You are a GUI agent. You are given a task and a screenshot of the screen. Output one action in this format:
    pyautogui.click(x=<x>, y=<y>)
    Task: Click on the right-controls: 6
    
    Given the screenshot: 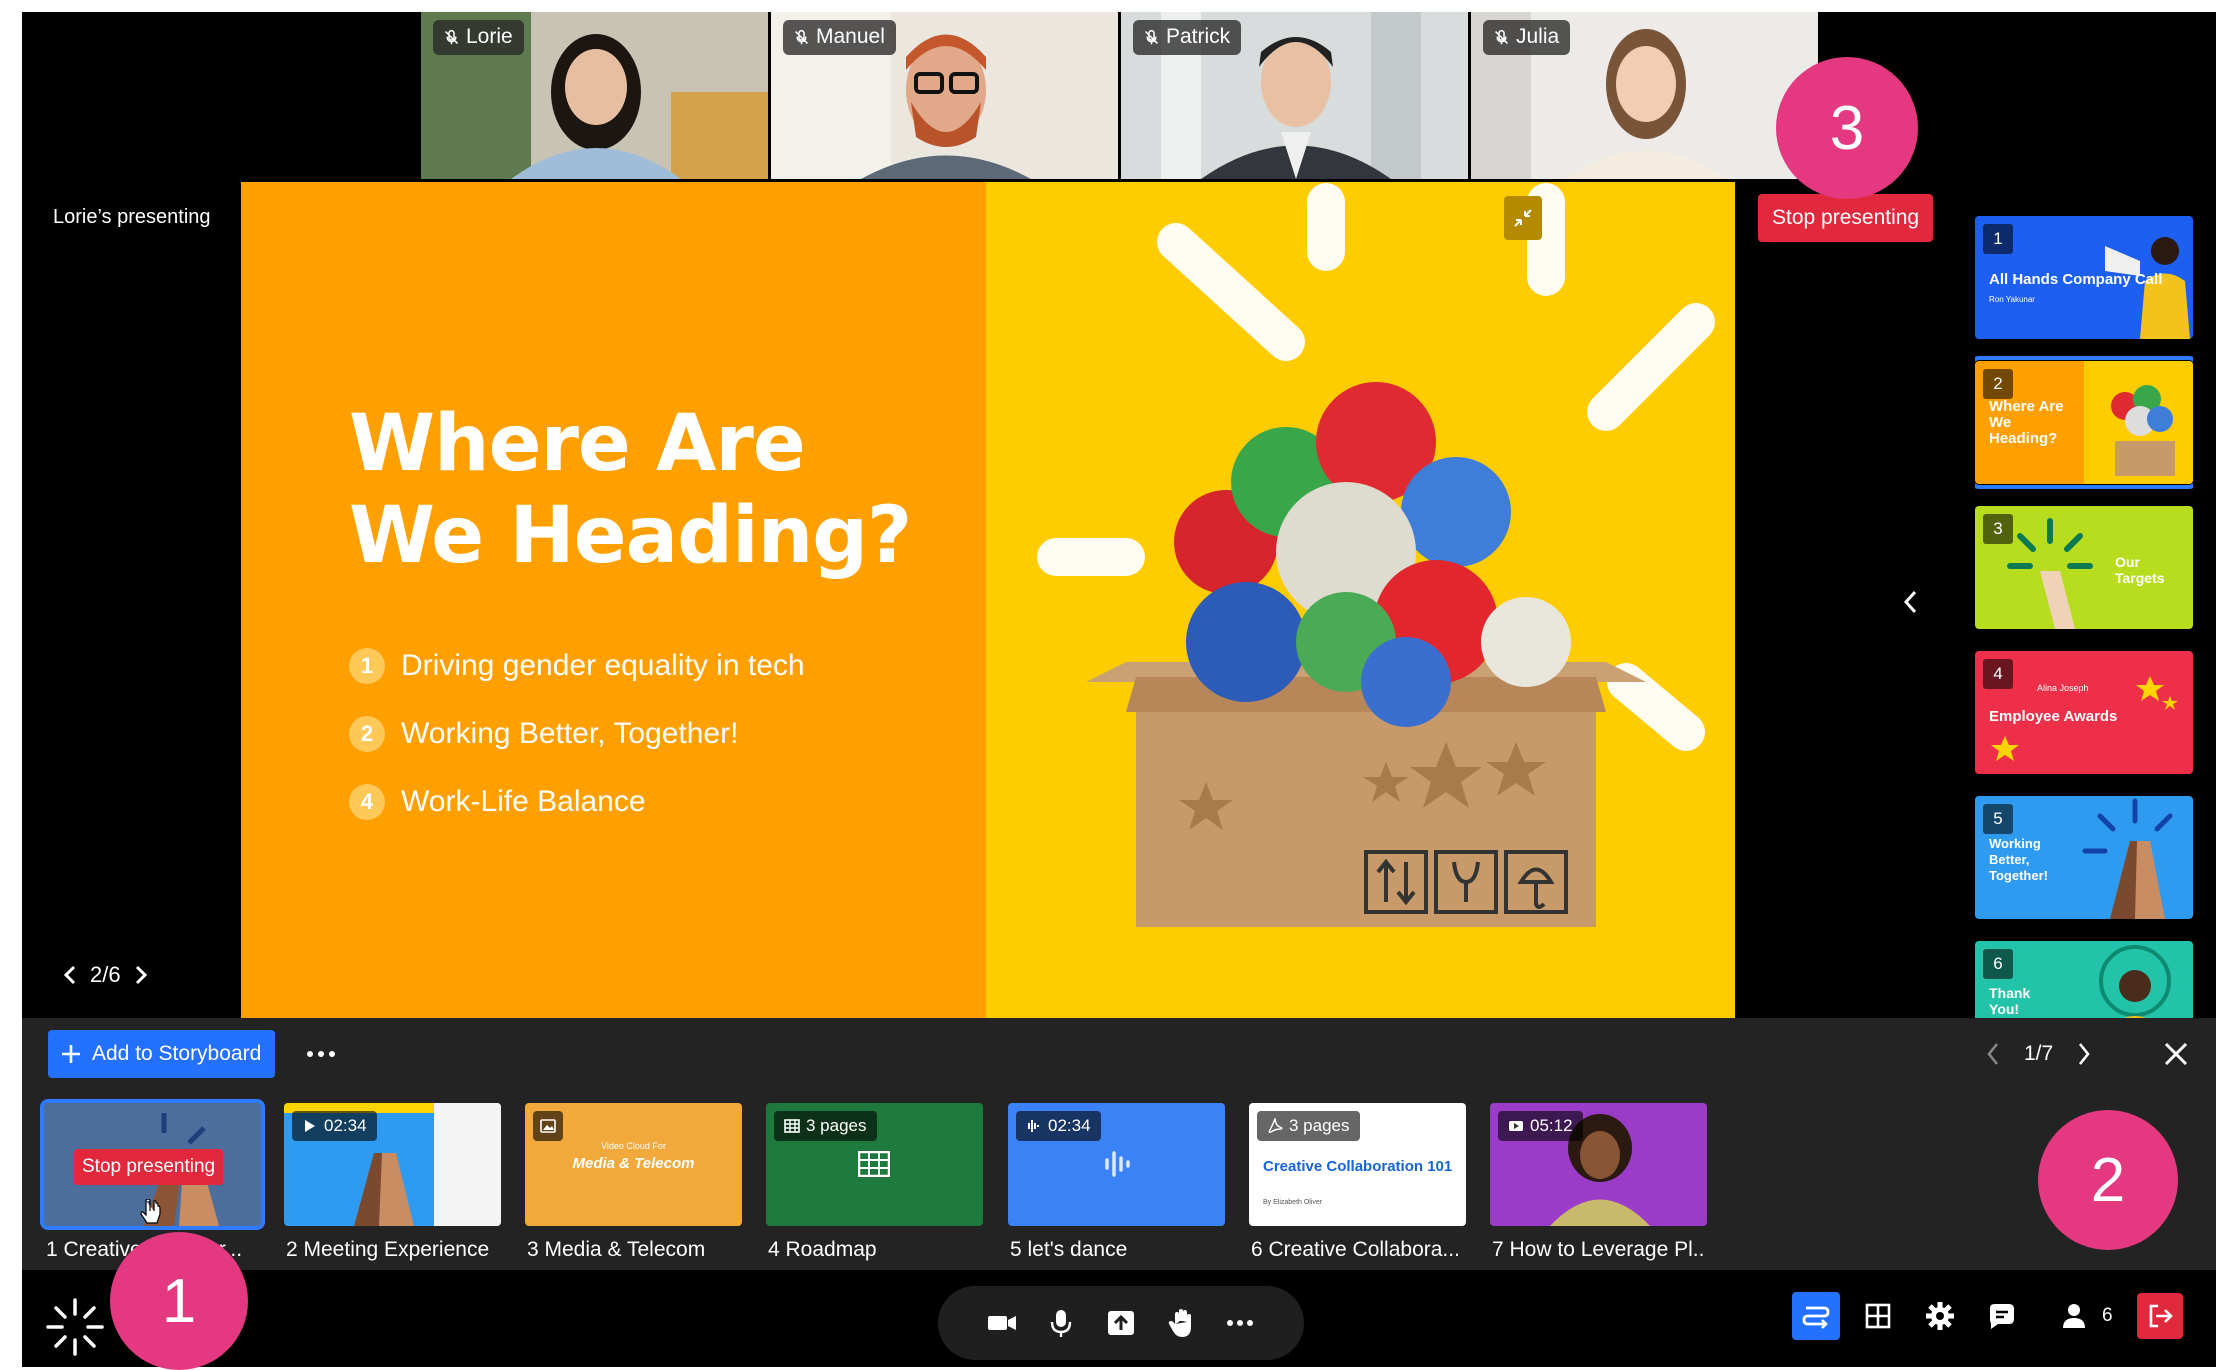 What is the action you would take?
    pyautogui.click(x=1987, y=1316)
    